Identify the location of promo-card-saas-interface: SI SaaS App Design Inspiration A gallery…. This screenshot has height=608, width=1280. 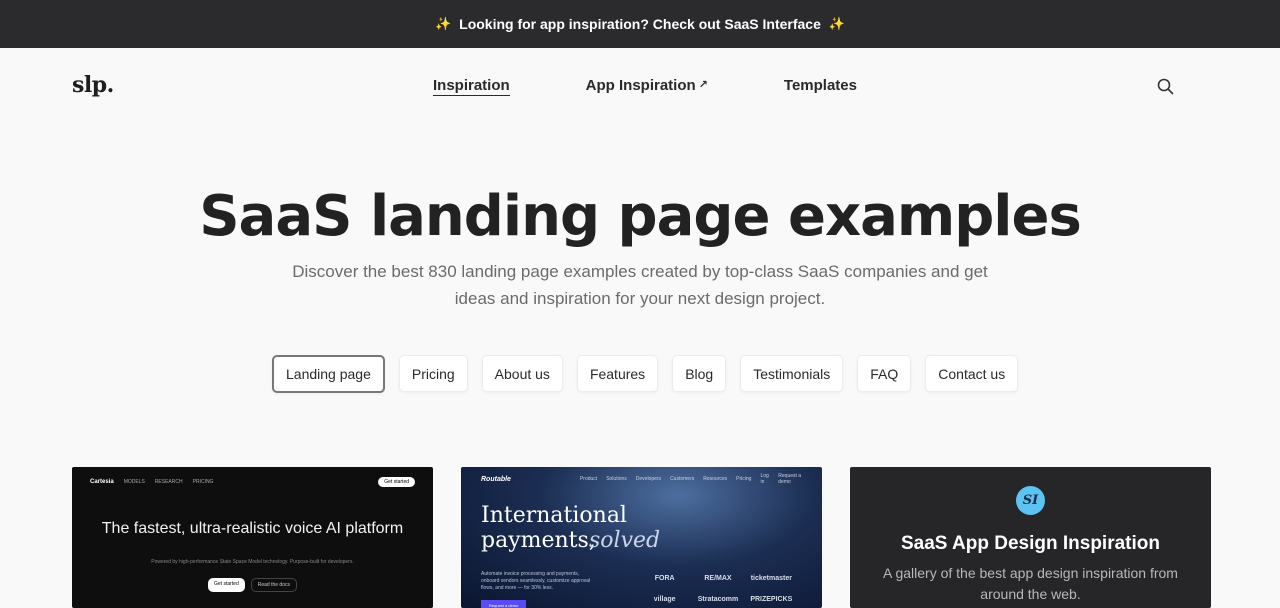
(1030, 537).